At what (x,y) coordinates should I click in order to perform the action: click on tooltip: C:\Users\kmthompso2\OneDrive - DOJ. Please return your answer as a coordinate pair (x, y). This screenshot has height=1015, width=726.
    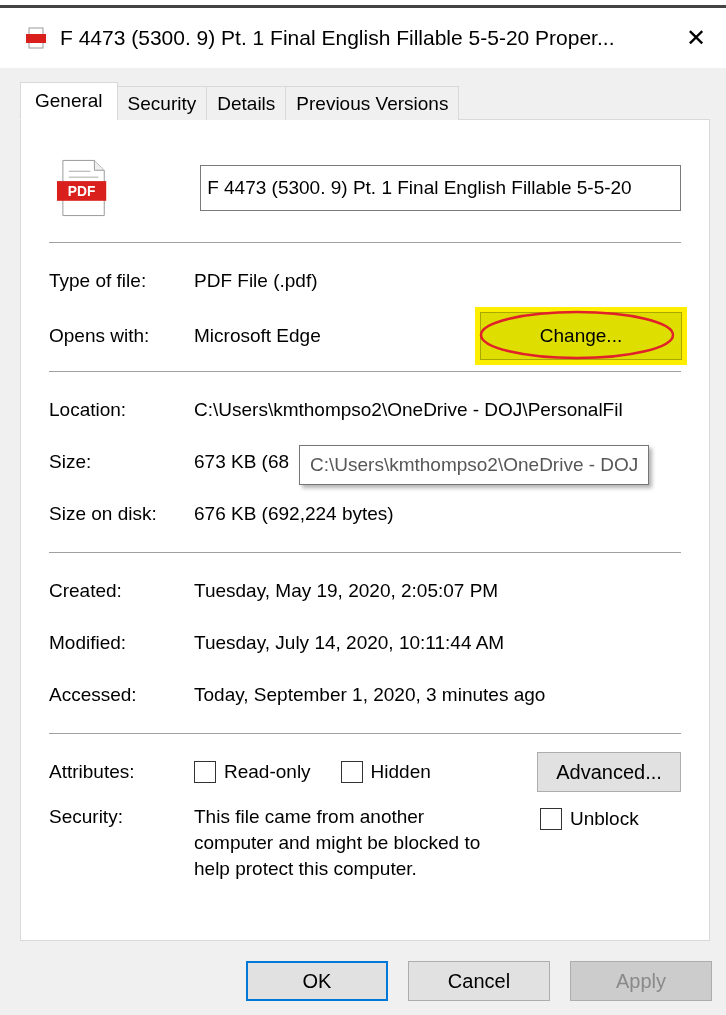
    Looking at the image, I should click on (474, 465).